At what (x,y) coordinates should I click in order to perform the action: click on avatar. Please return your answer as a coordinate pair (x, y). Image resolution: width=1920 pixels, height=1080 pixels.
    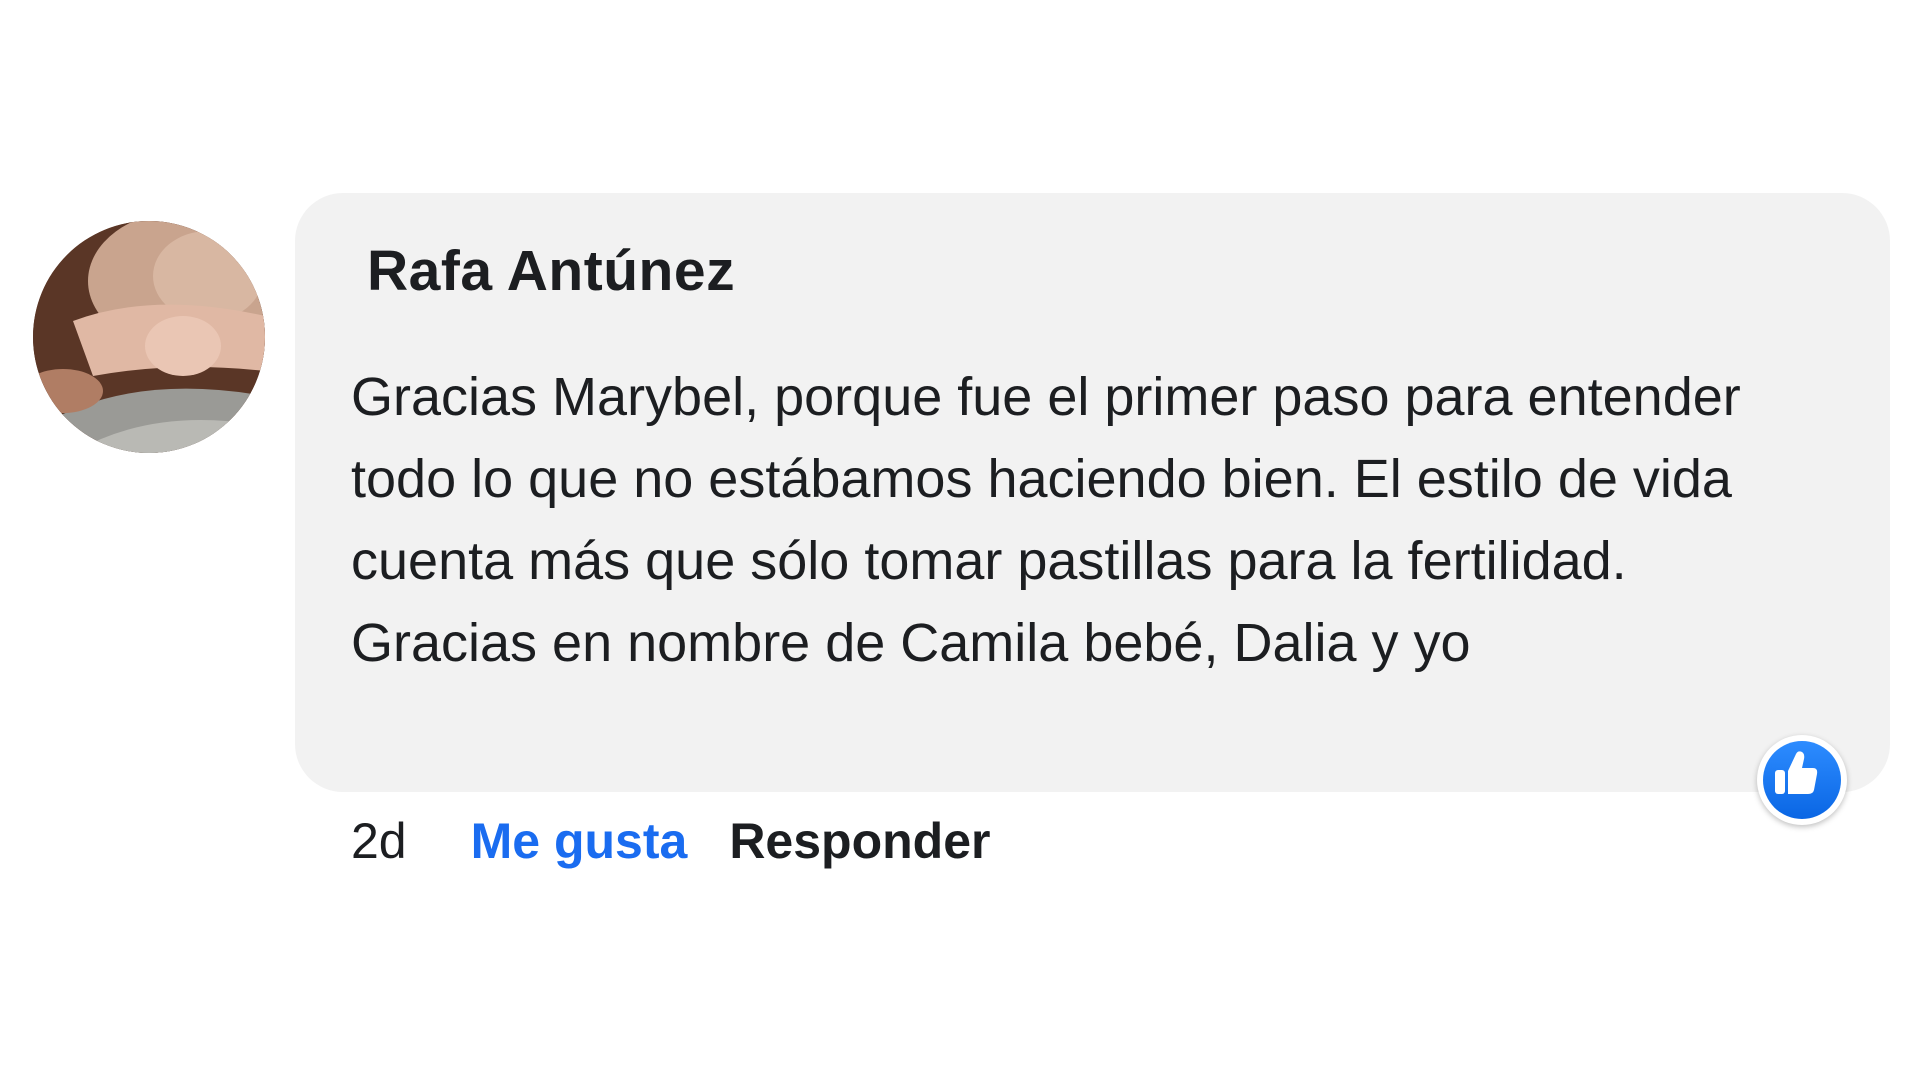
    Looking at the image, I should click on (149, 337).